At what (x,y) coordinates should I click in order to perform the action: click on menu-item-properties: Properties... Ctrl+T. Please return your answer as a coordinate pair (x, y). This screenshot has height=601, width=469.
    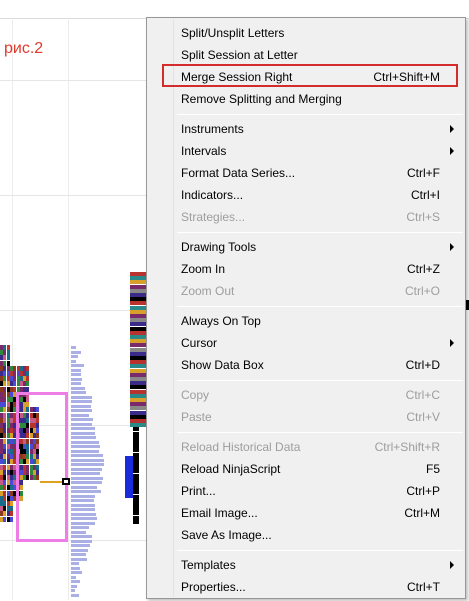
    Looking at the image, I should click on (306, 587).